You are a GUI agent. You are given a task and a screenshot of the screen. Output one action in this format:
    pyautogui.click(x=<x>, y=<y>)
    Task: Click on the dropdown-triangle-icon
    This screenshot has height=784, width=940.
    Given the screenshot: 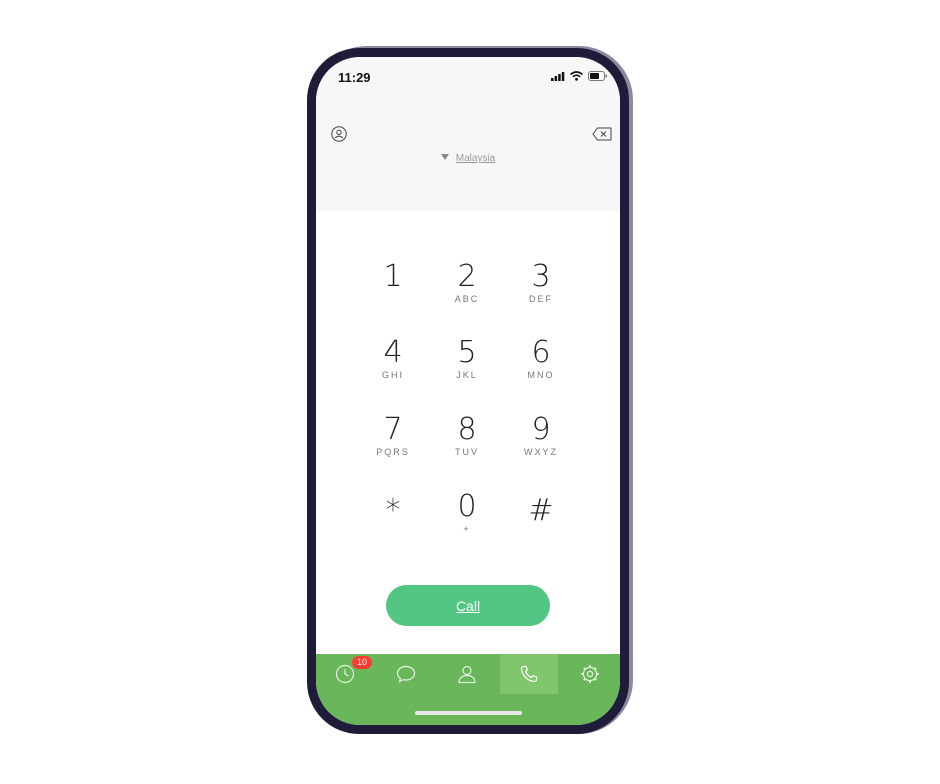 What is the action you would take?
    pyautogui.click(x=444, y=157)
    